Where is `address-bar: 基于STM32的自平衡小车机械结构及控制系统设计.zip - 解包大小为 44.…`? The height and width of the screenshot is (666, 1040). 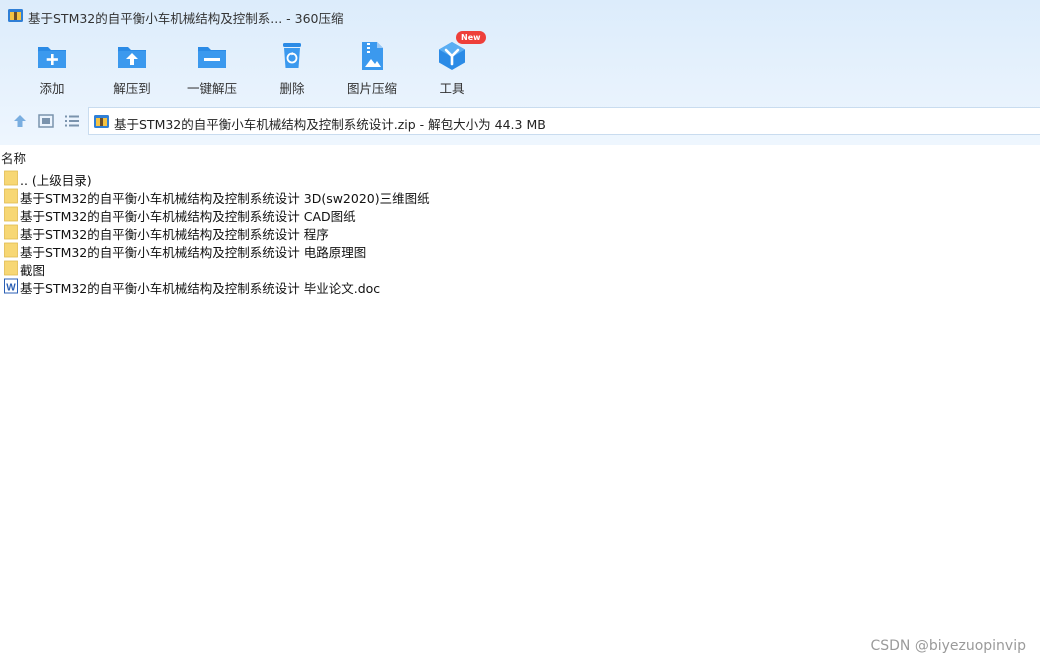
address-bar: 基于STM32的自平衡小车机械结构及控制系统设计.zip - 解包大小为 44.… is located at coordinates (564, 121).